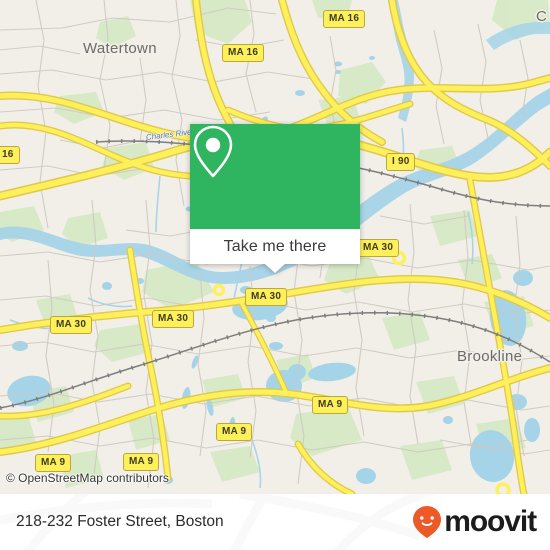 Image resolution: width=550 pixels, height=550 pixels. I want to click on moovit-logo: moovit, so click(474, 522).